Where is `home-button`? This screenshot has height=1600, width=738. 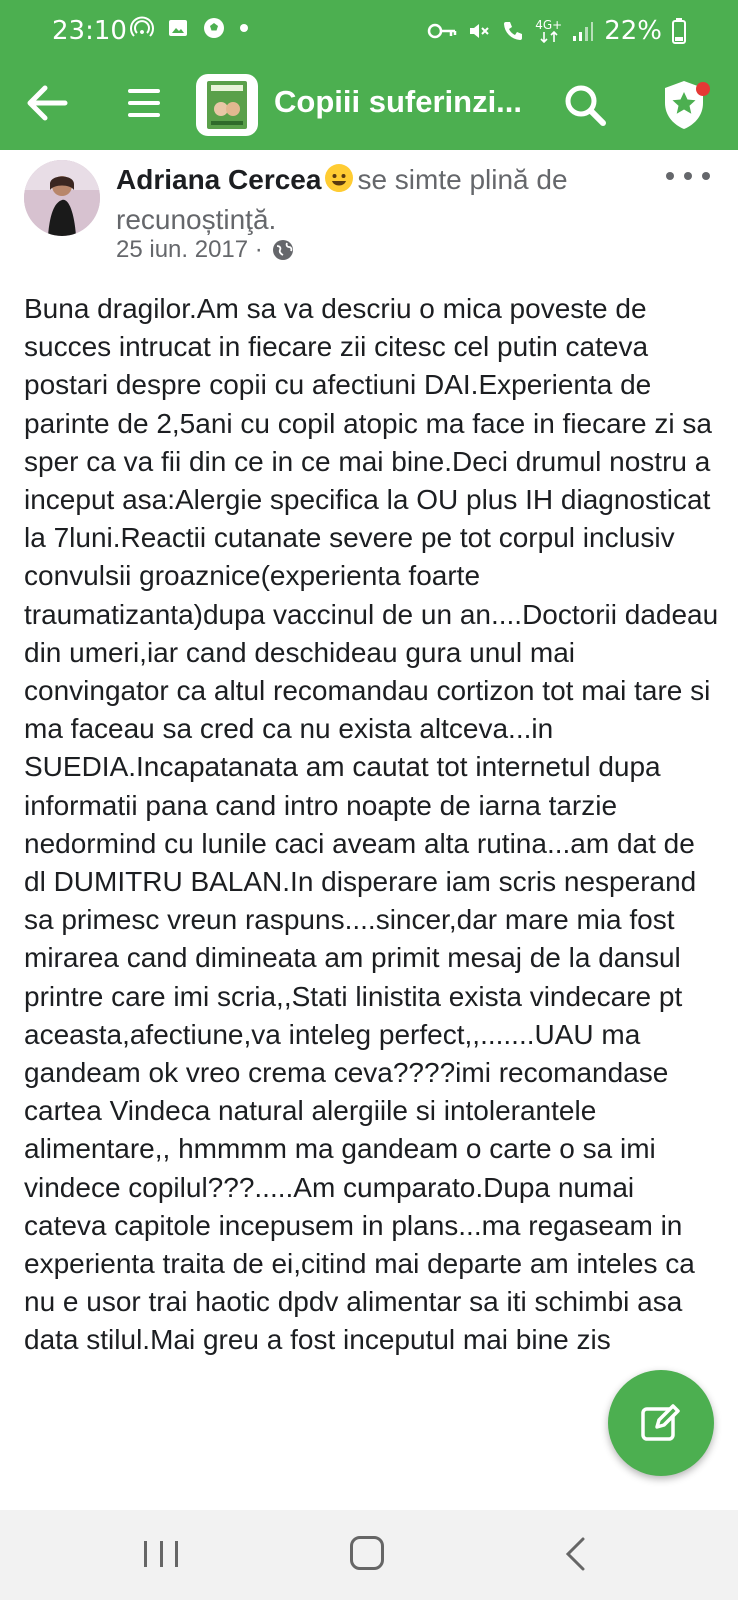
home-button is located at coordinates (367, 1553).